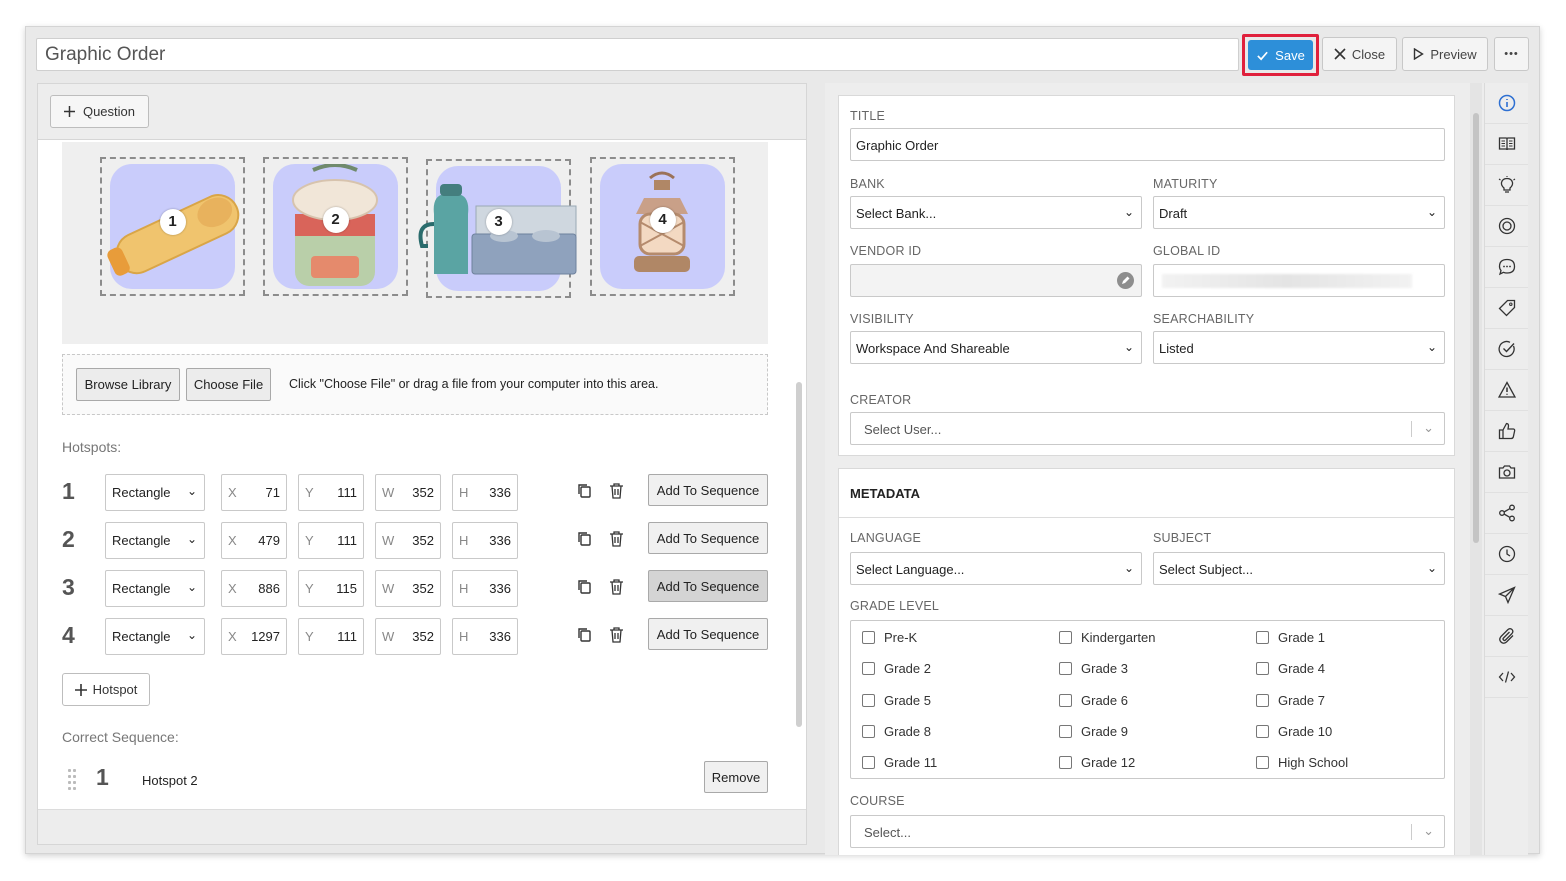  What do you see at coordinates (1506, 636) in the screenshot?
I see `paperclip-icon` at bounding box center [1506, 636].